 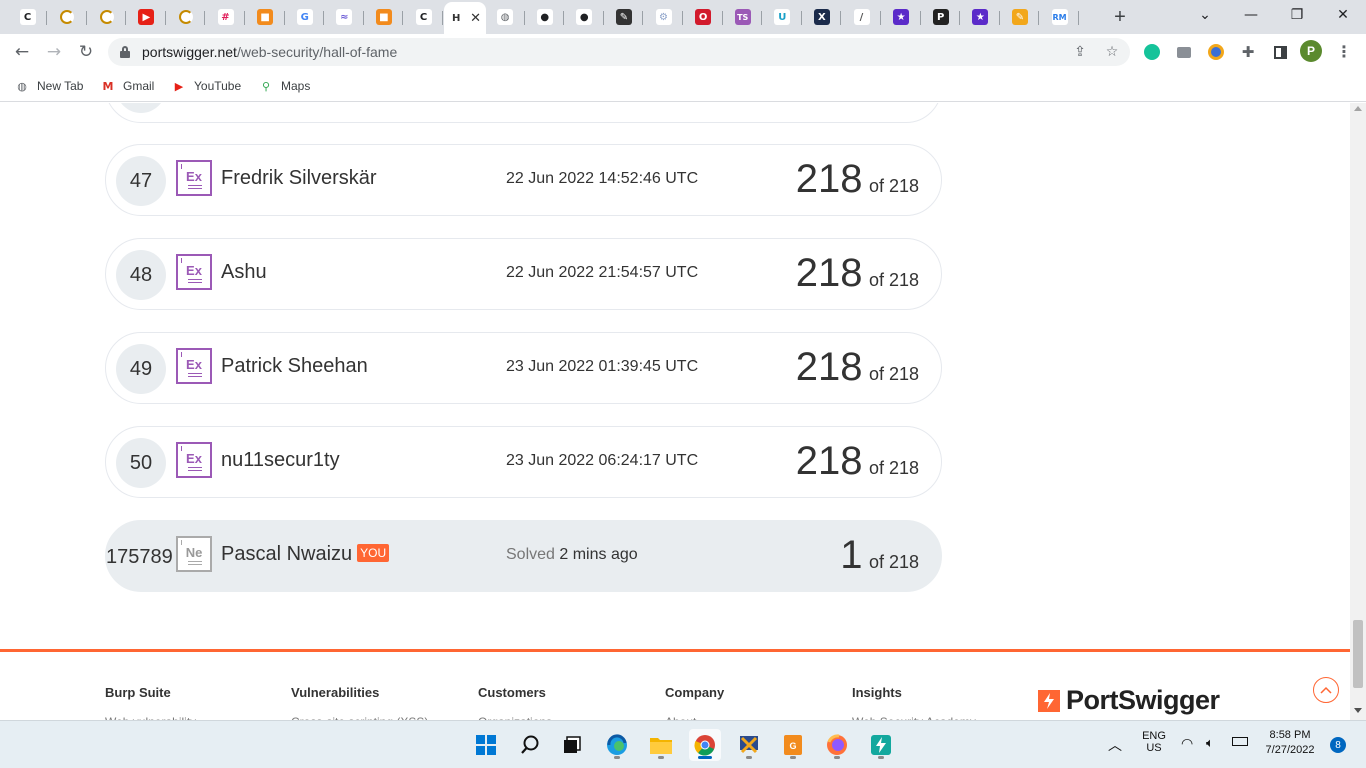 I want to click on loading-icon, so click(x=106, y=17).